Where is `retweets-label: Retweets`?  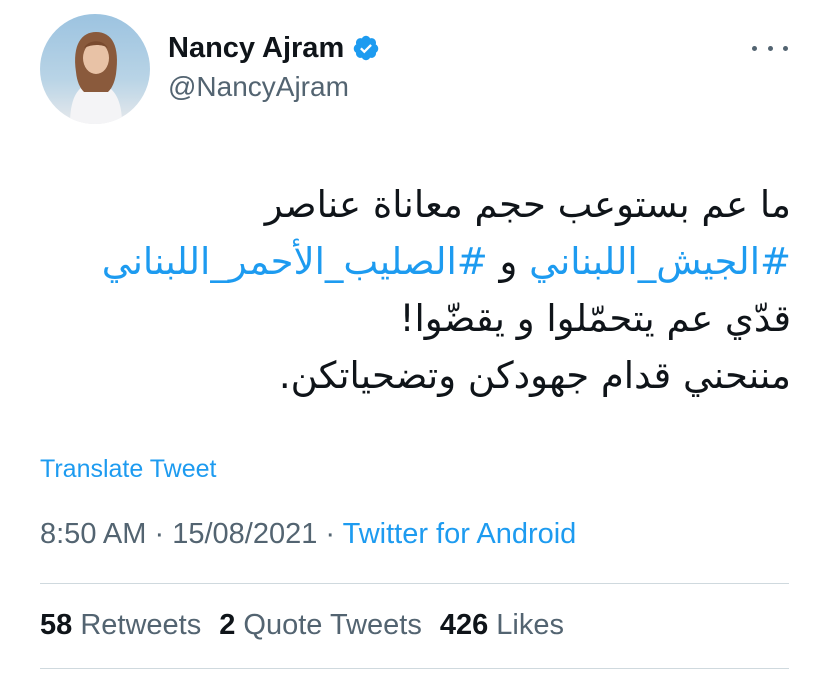 retweets-label: Retweets is located at coordinates (141, 625).